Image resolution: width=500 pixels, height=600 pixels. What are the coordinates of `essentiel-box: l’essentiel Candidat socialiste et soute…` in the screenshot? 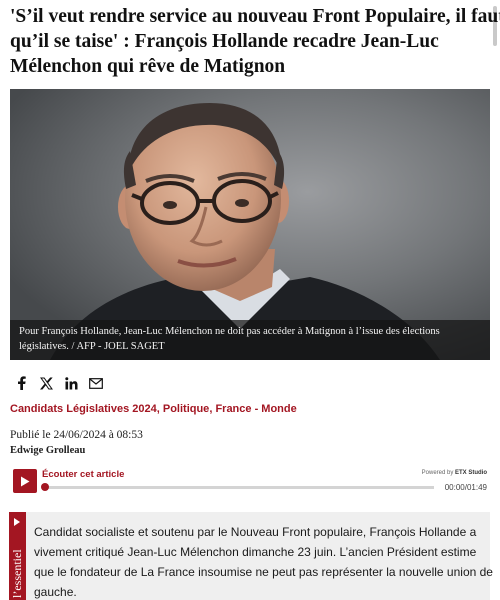 It's located at (251, 556).